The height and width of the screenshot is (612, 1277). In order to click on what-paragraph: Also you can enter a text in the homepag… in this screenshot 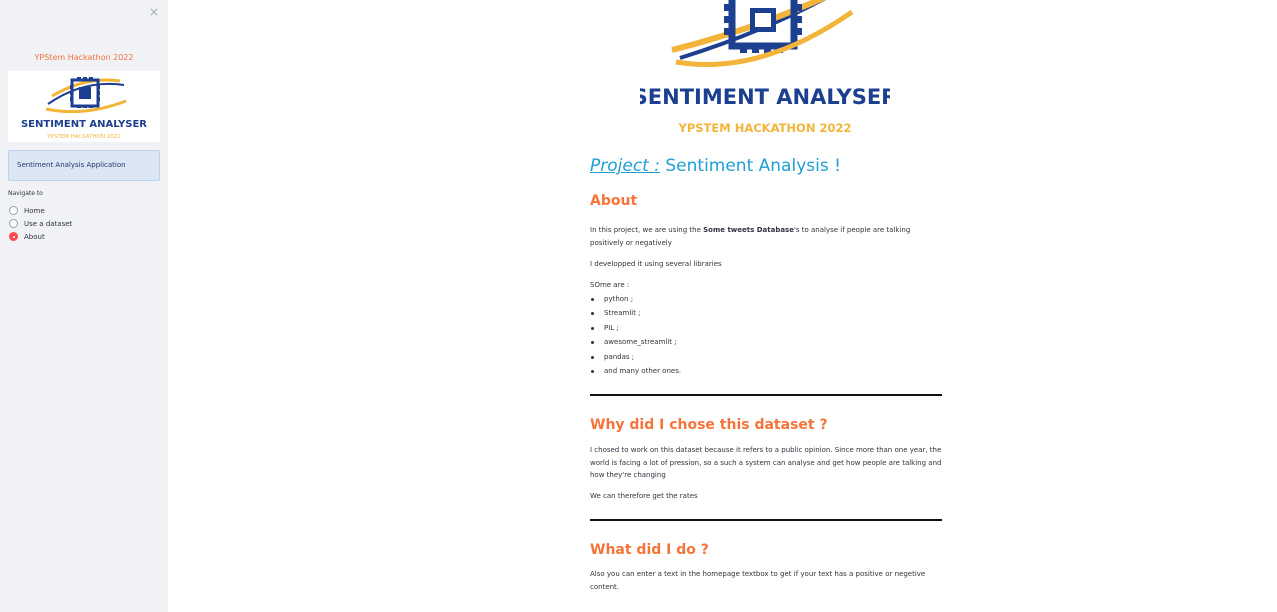, I will do `click(758, 580)`.